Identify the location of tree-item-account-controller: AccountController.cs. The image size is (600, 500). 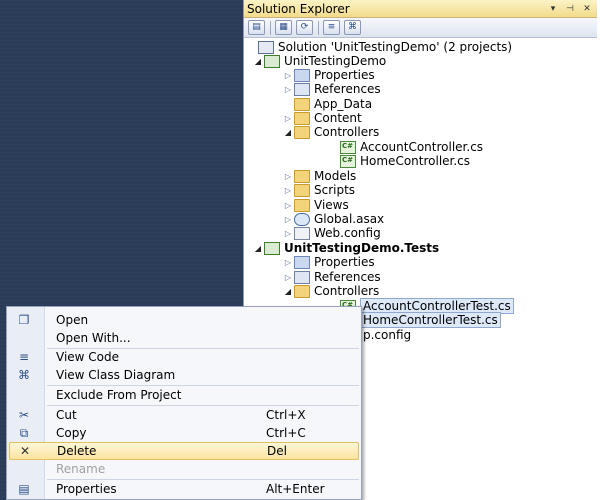
(411, 147).